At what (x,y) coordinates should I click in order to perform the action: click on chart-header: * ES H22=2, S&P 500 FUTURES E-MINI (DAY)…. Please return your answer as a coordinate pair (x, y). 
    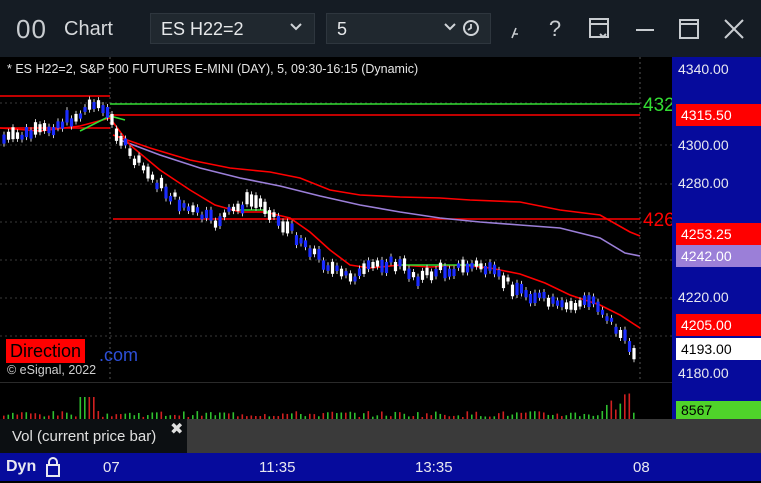
    Looking at the image, I should click on (213, 69).